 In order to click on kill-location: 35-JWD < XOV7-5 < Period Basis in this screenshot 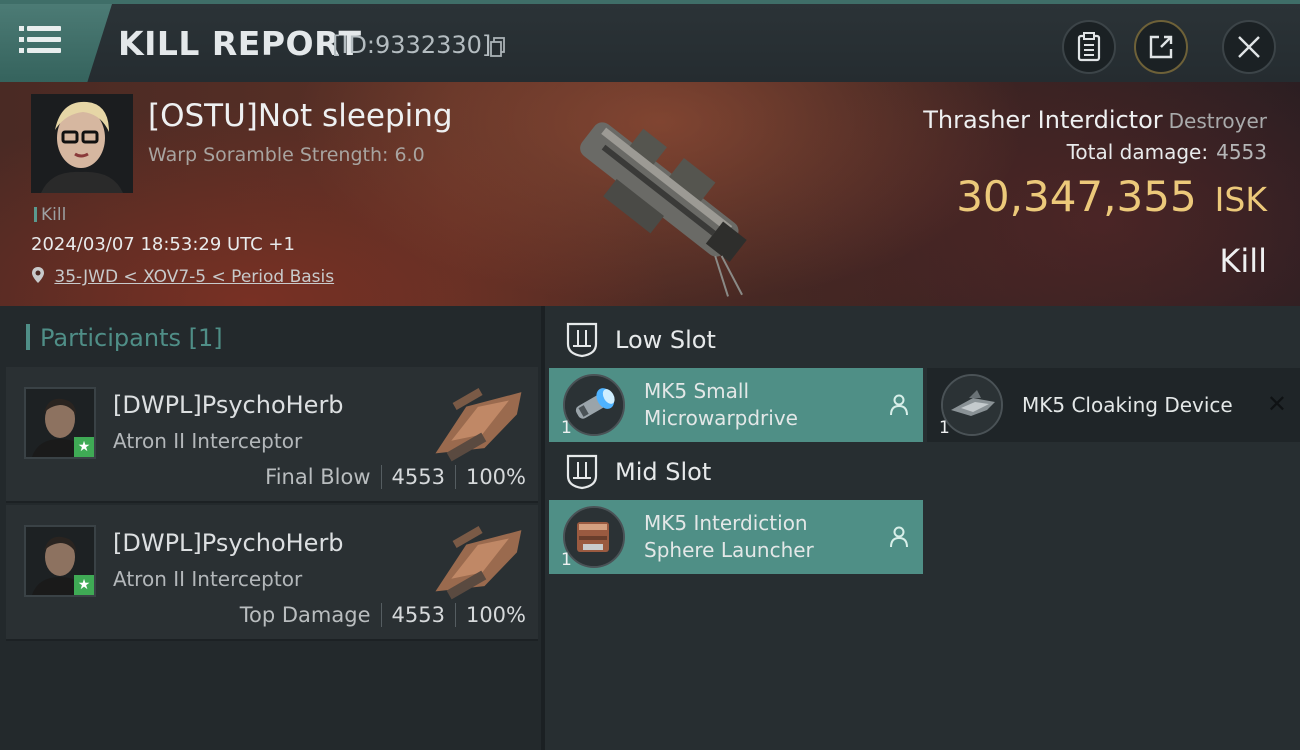, I will do `click(182, 276)`.